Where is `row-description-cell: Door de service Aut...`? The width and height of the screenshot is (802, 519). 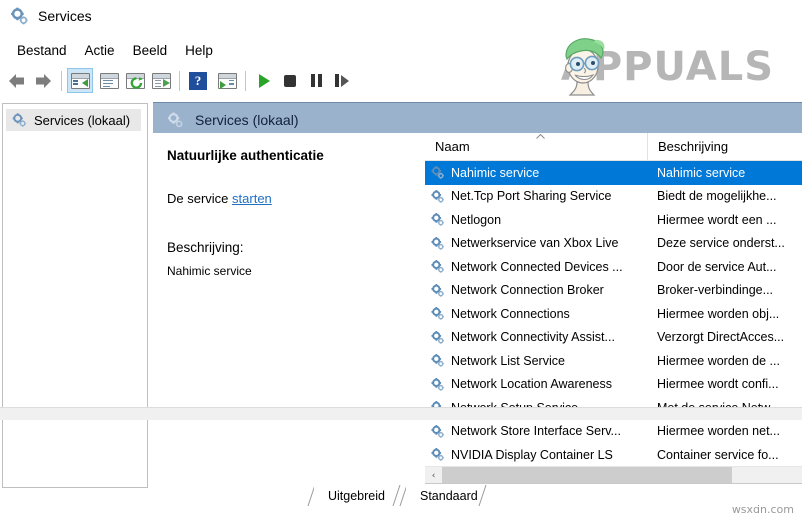
row-description-cell: Door de service Aut... is located at coordinates (717, 266).